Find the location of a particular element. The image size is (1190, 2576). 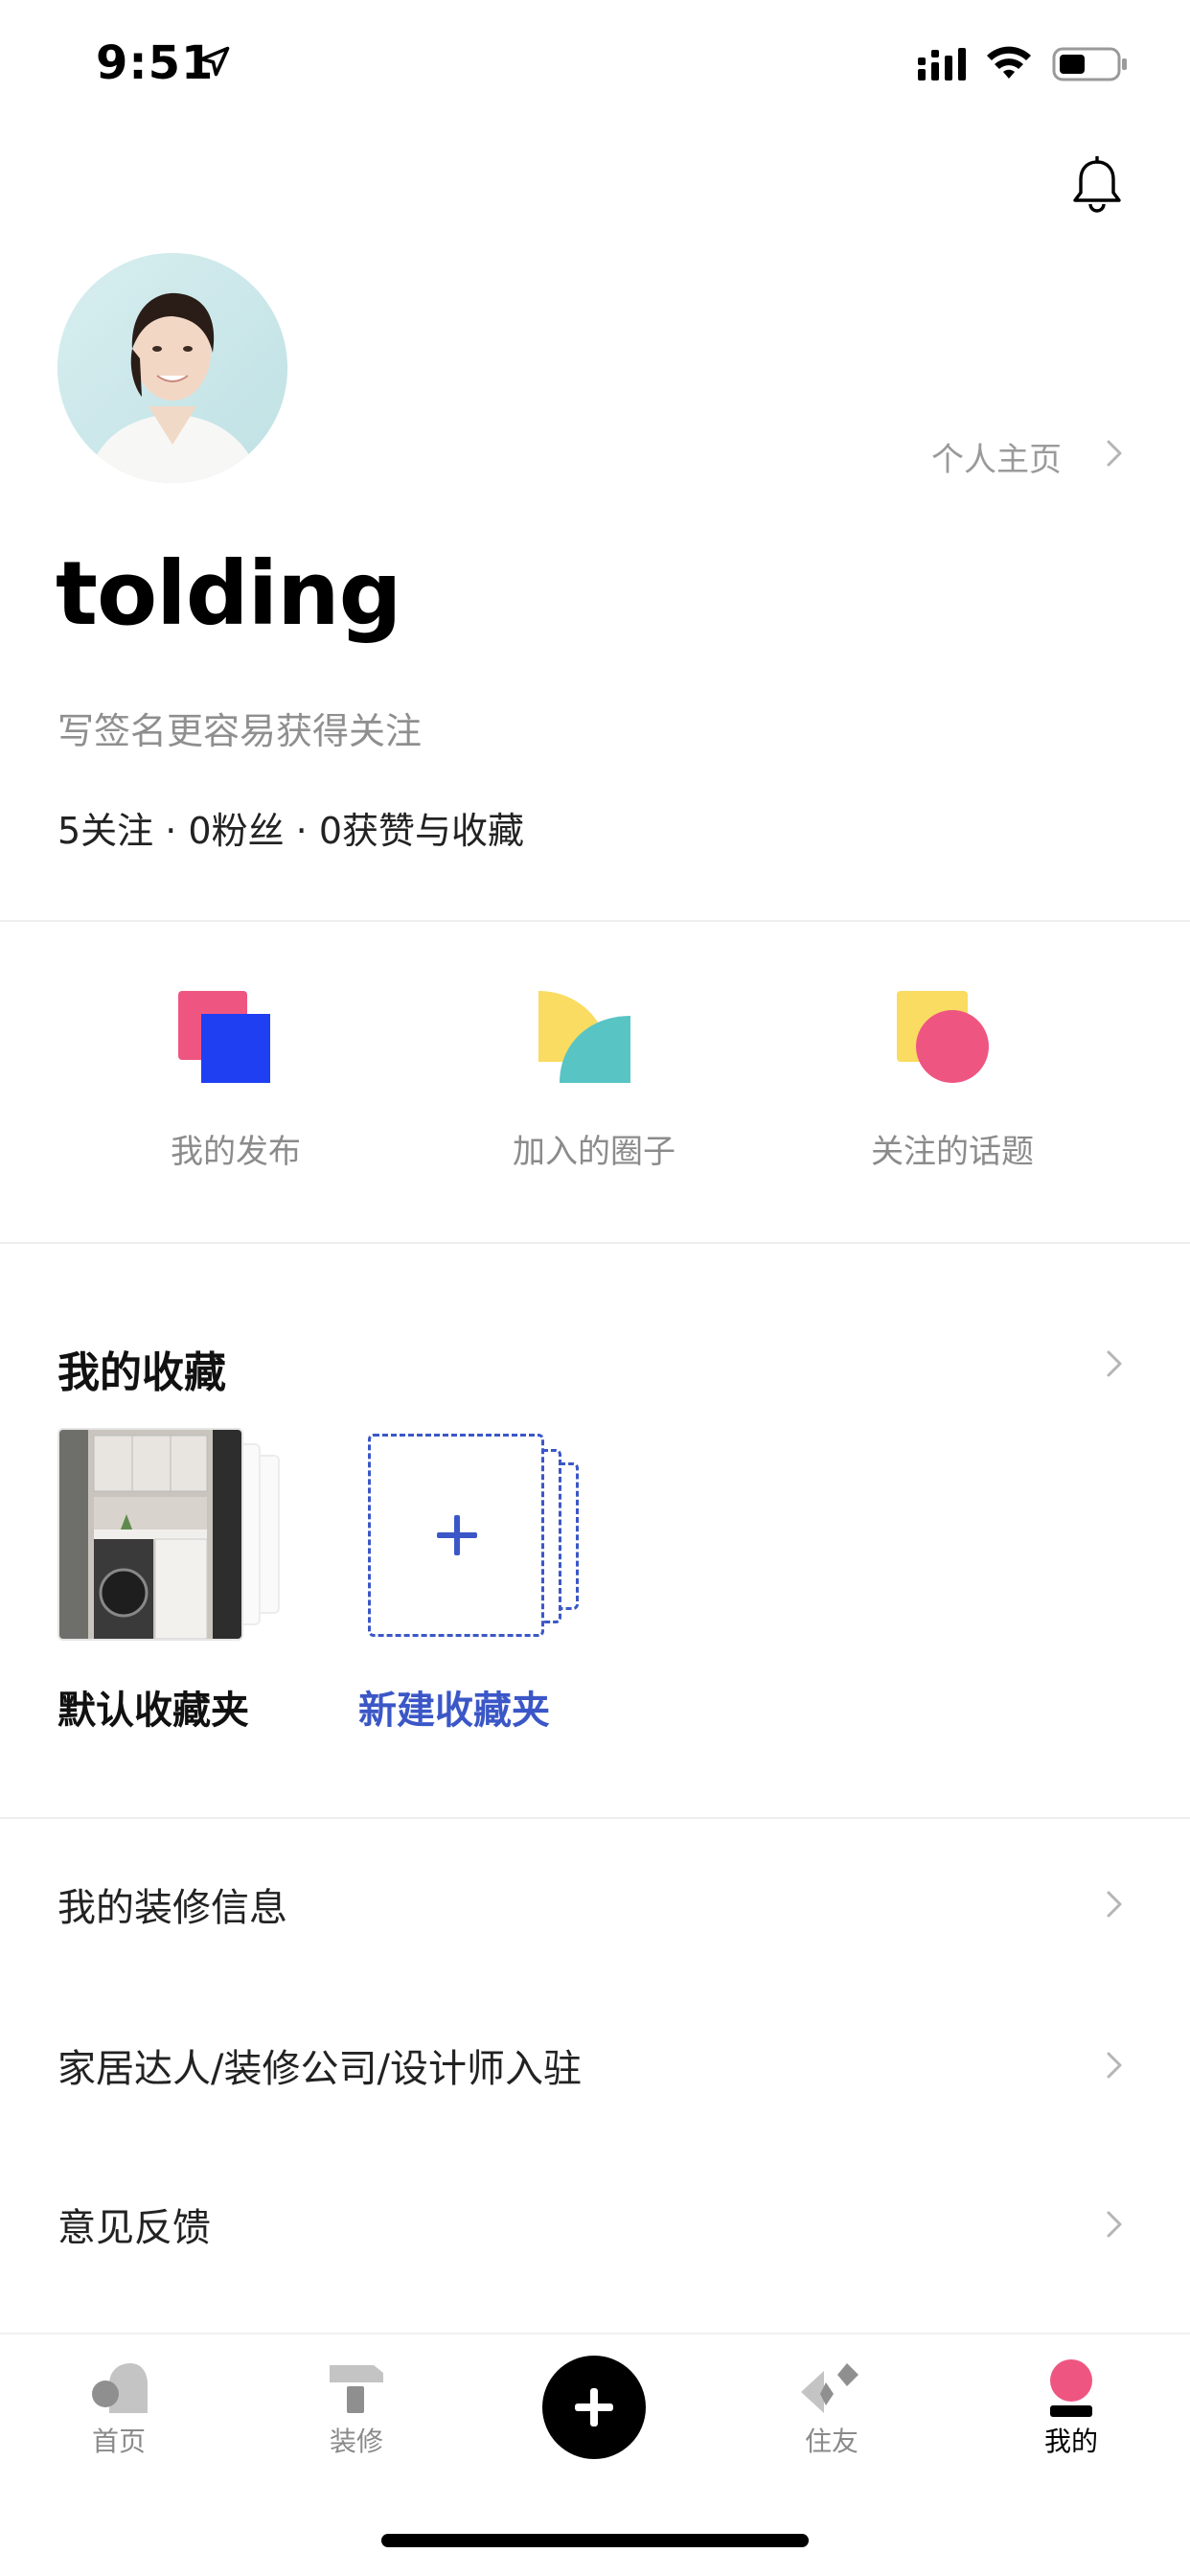

home-indicator is located at coordinates (595, 2540).